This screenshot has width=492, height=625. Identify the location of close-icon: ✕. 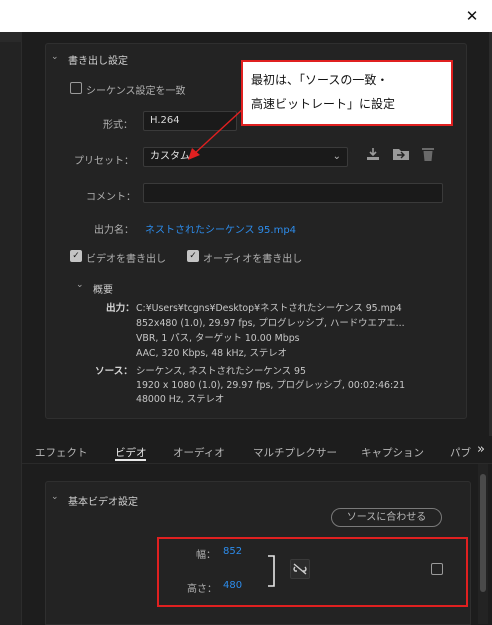
(472, 16).